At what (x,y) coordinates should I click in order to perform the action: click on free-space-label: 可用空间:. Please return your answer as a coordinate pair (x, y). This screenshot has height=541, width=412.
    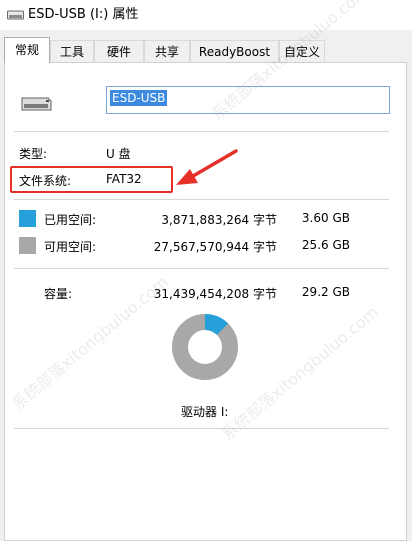
    Looking at the image, I should click on (70, 247).